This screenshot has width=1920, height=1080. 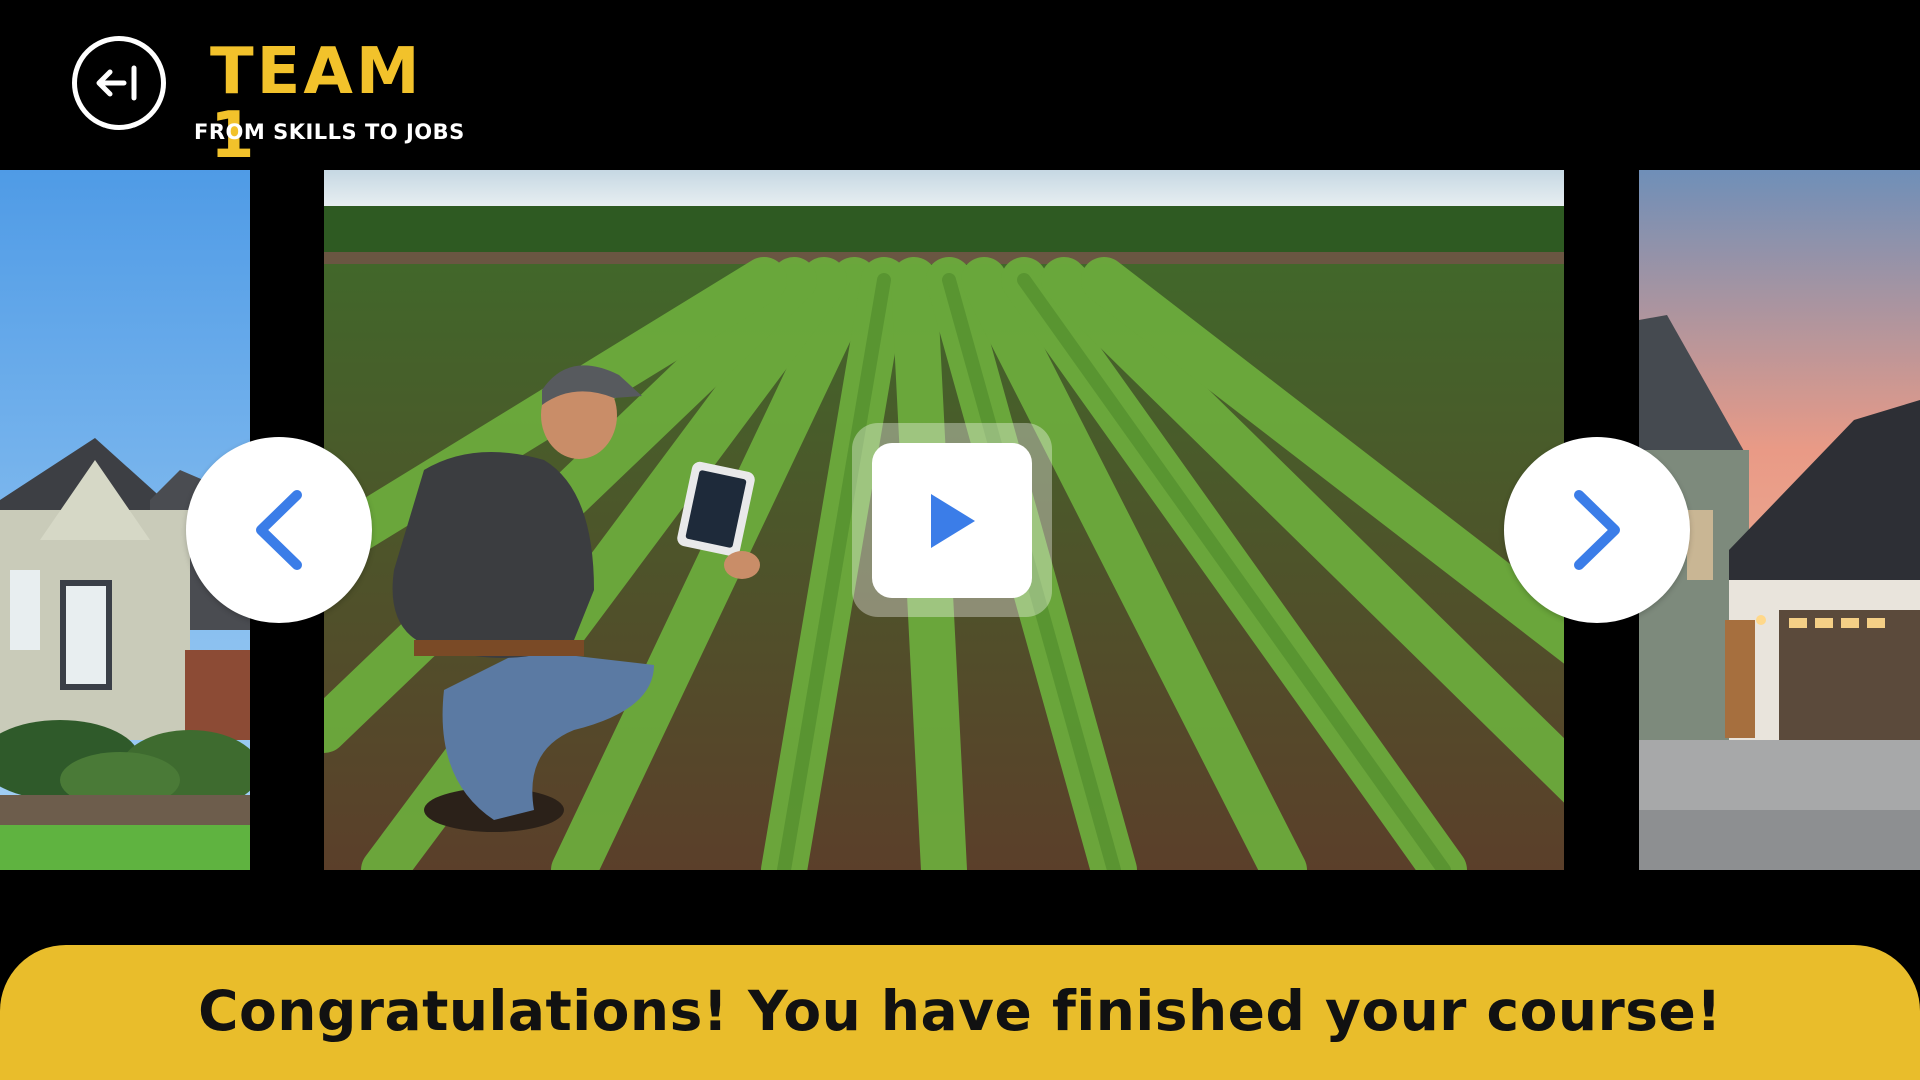 I want to click on header: TEAM 1 FROM SKILLS TO JOBS, so click(x=282, y=102).